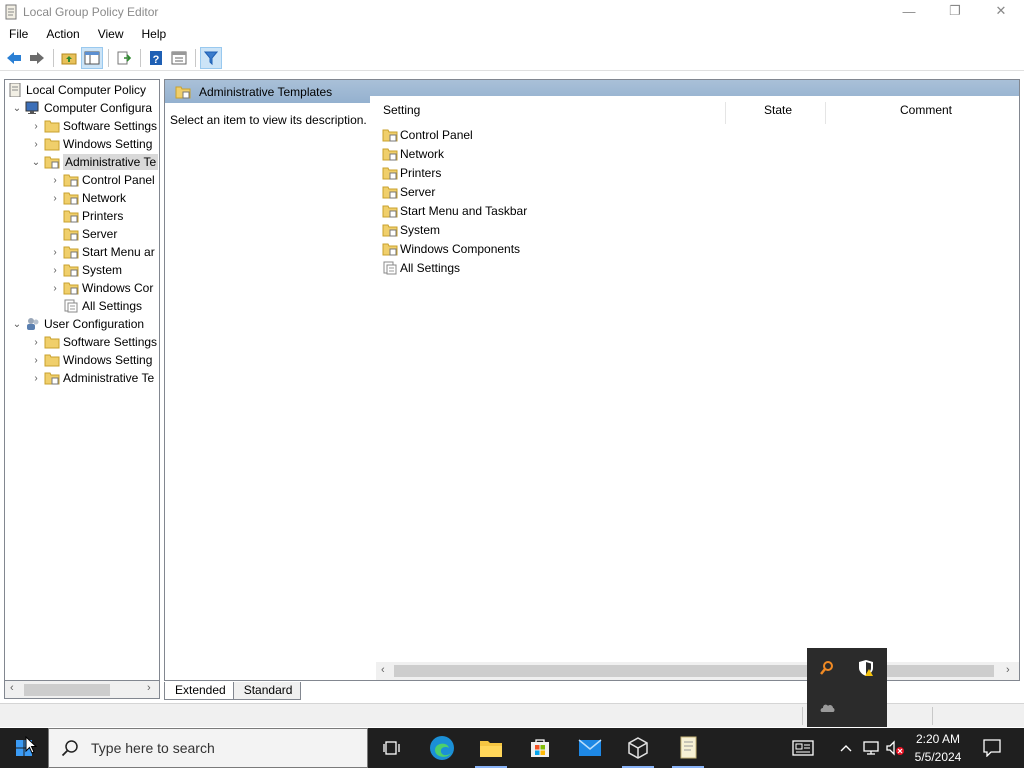 The image size is (1024, 768). Describe the element at coordinates (111, 34) in the screenshot. I see `menu-view: View` at that location.